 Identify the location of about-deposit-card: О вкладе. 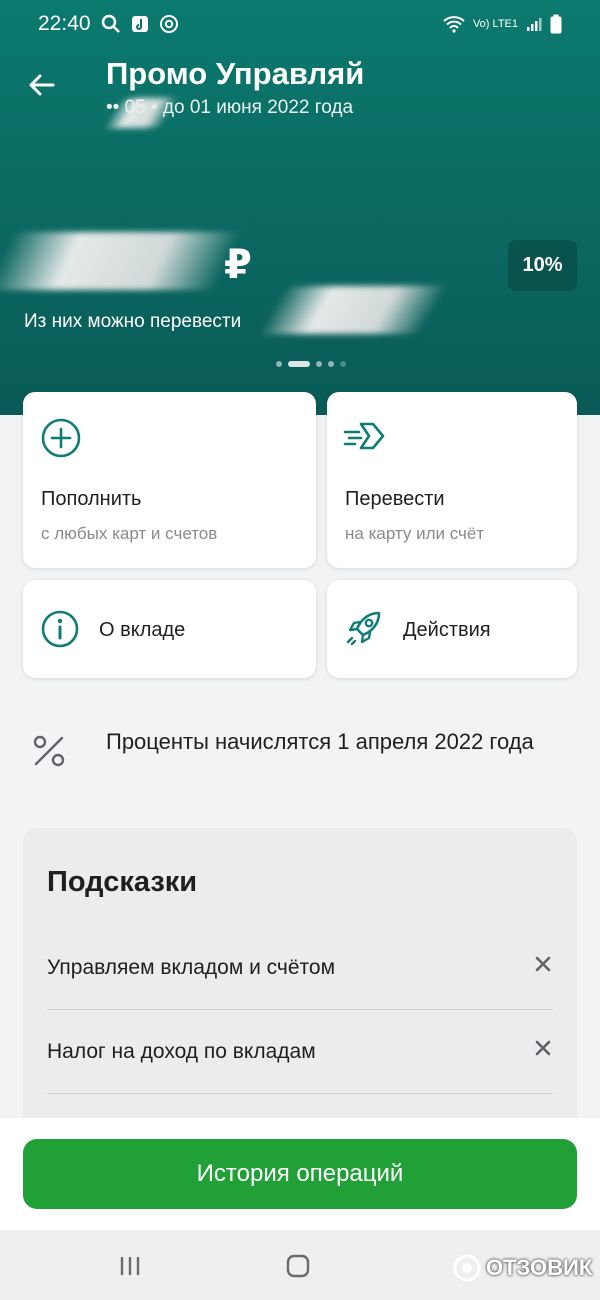
(169, 629).